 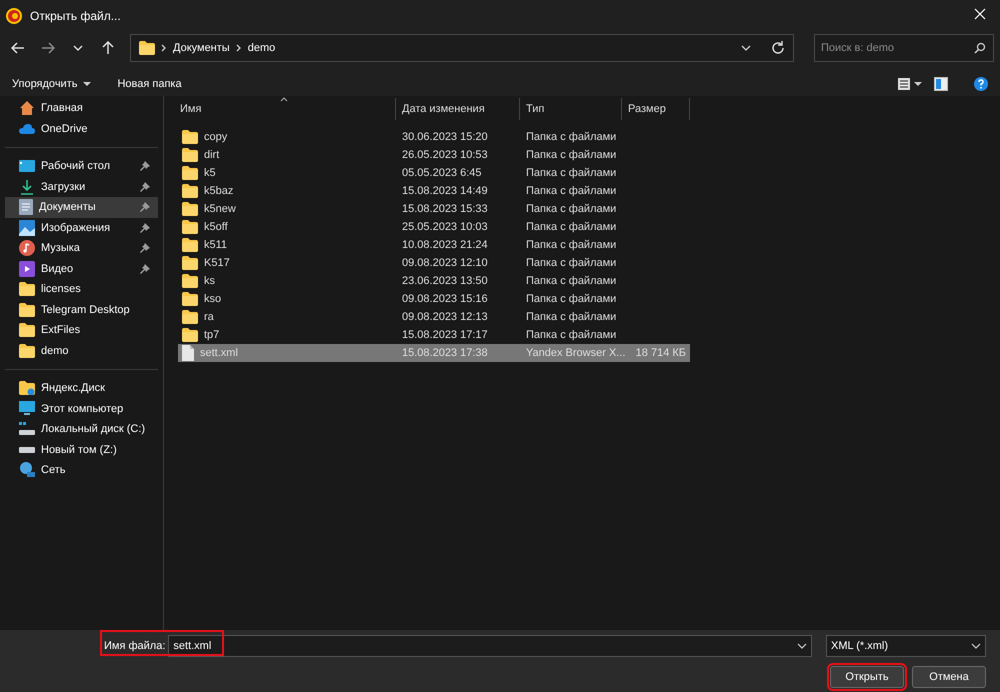 What do you see at coordinates (87, 84) in the screenshot?
I see `caret-down-icon` at bounding box center [87, 84].